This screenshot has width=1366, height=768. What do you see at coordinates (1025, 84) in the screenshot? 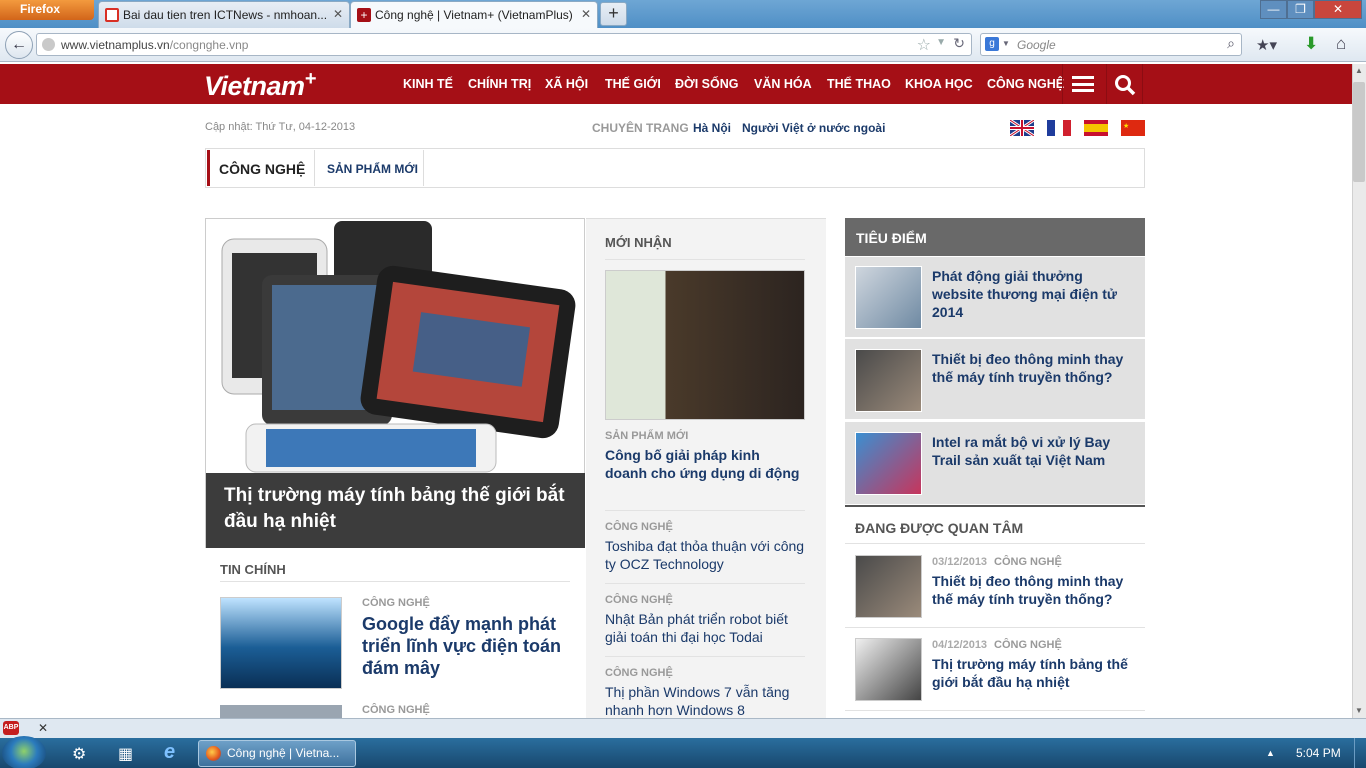
I see `nav-item-cong-nghe: CÔNG NGHỆ` at bounding box center [1025, 84].